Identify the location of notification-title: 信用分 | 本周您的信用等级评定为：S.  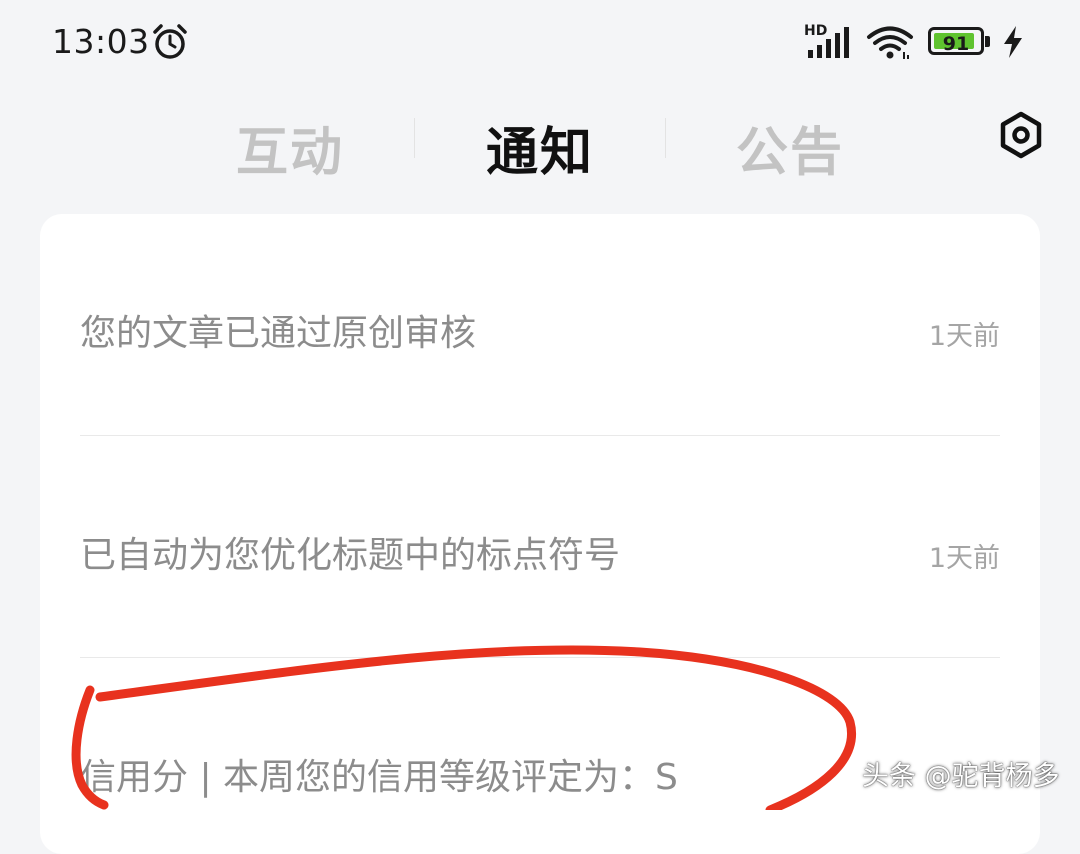
(379, 777).